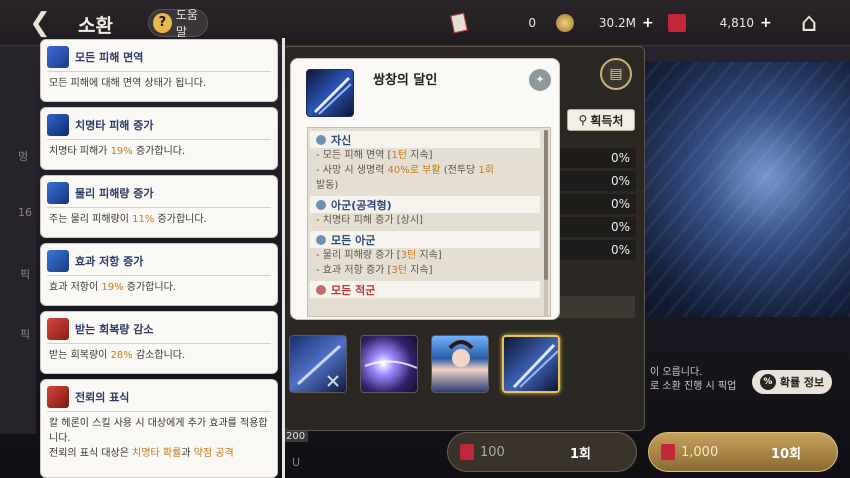 This screenshot has width=850, height=478. What do you see at coordinates (95, 26) in the screenshot?
I see `page-title: 소환` at bounding box center [95, 26].